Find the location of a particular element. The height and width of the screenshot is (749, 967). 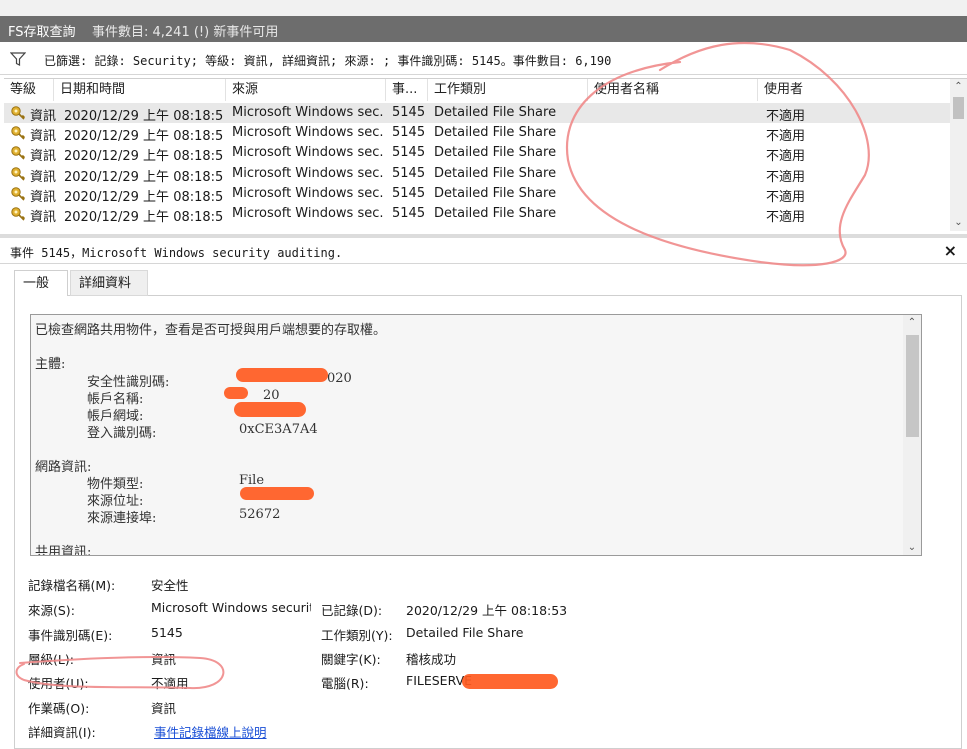

event-log-online-help-link: 事件記錄檔線上說明 is located at coordinates (210, 731).